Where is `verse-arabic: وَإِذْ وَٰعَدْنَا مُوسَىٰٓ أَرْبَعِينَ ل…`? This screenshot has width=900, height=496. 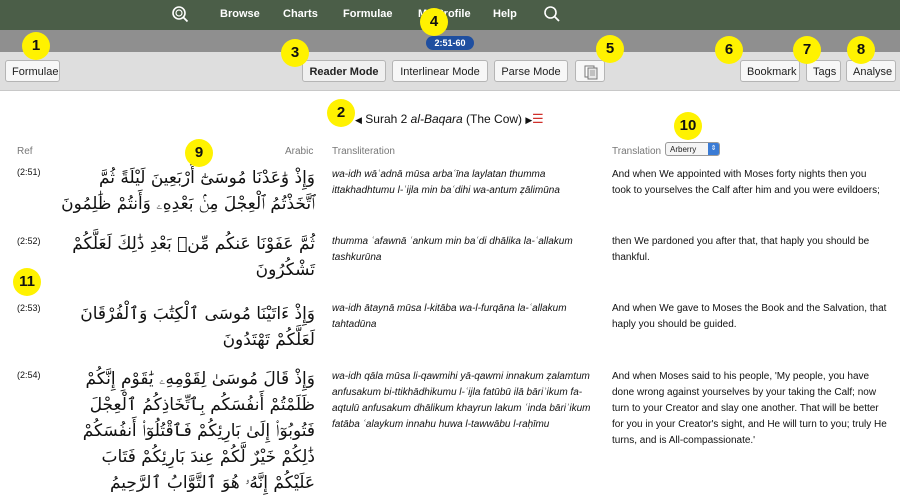
verse-arabic: وَإِذْ وَٰعَدْنَا مُوسَىٰٓ أَرْبَعِينَ ل… is located at coordinates (188, 191).